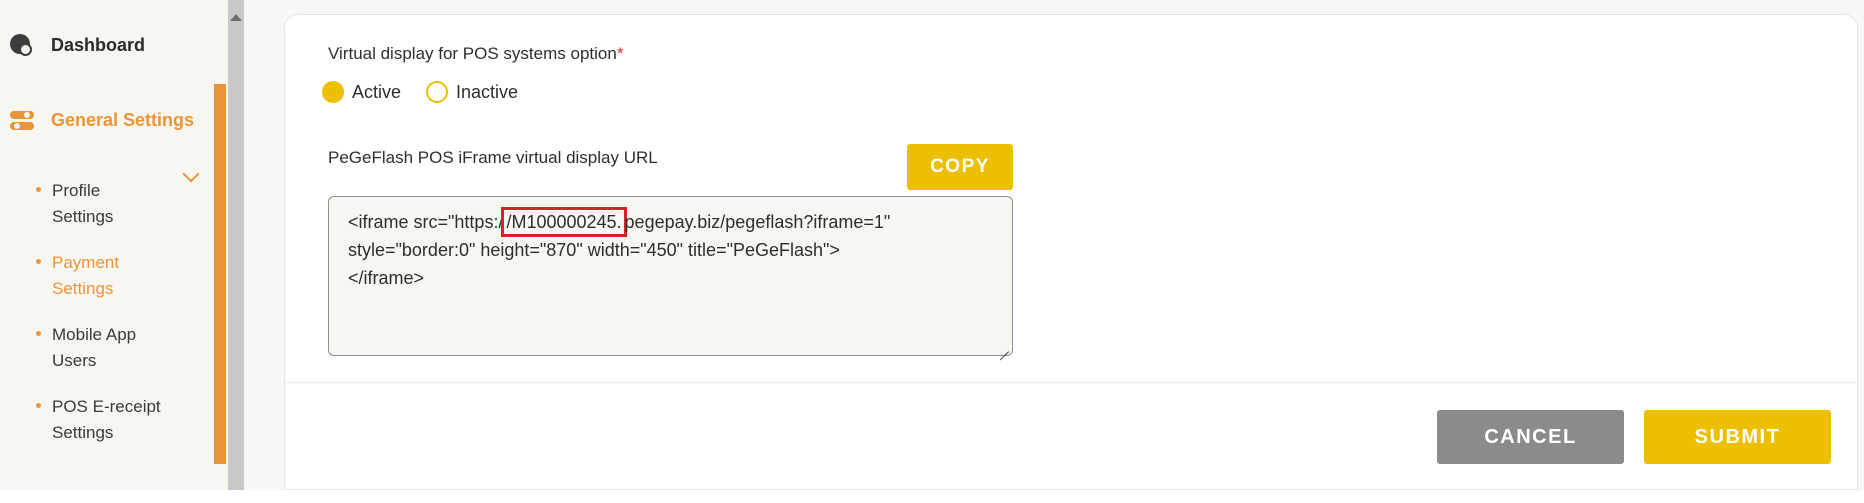 The image size is (1864, 503). Describe the element at coordinates (1071, 382) in the screenshot. I see `divider` at that location.